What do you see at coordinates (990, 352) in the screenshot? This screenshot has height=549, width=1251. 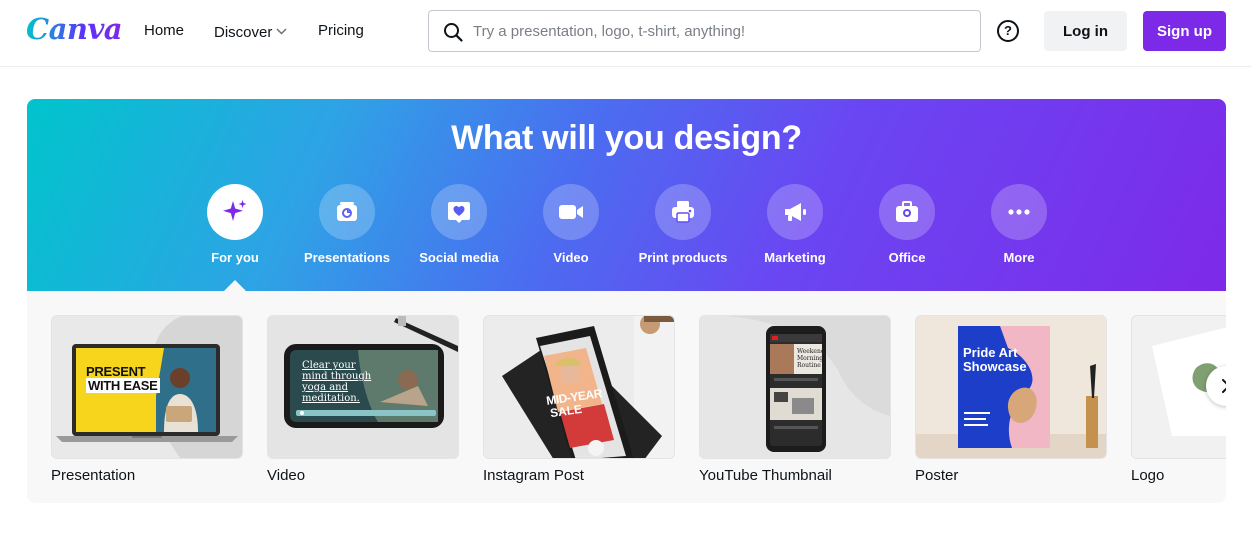 I see `thumb-text: Pride Art` at bounding box center [990, 352].